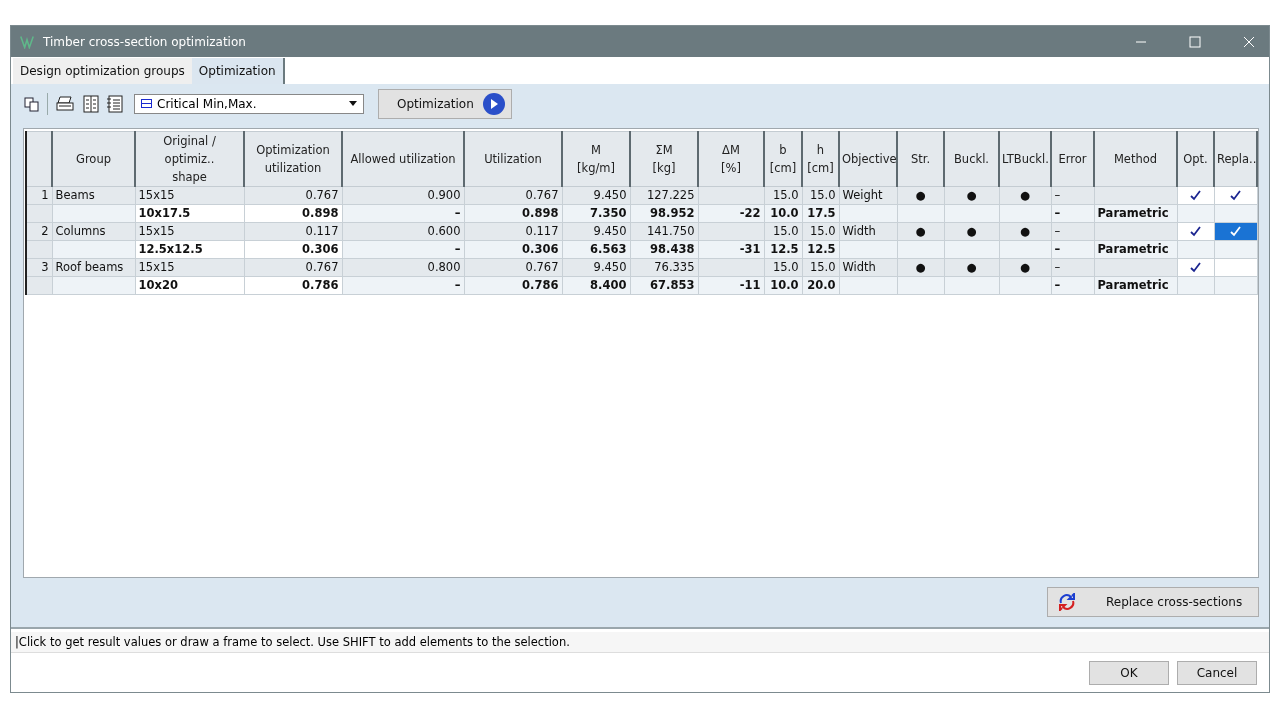 The image size is (1280, 720). What do you see at coordinates (102, 70) in the screenshot?
I see `tab: Design optimization groups` at bounding box center [102, 70].